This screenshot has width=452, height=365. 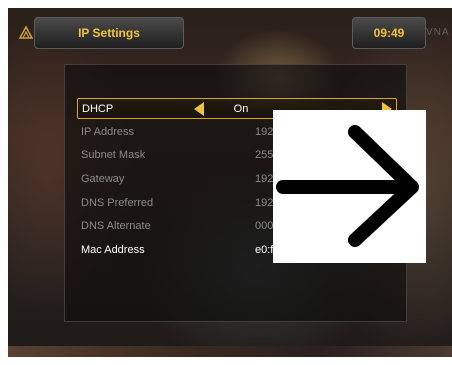 What do you see at coordinates (109, 33) in the screenshot?
I see `screen-title: IP Settings` at bounding box center [109, 33].